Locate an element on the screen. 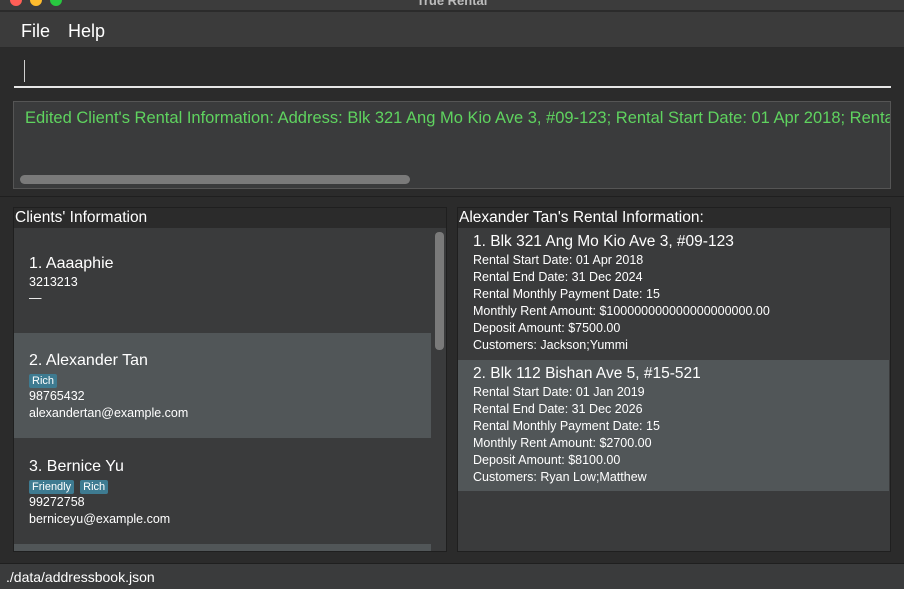 The image size is (904, 589). client-tags: Rich is located at coordinates (230, 380).